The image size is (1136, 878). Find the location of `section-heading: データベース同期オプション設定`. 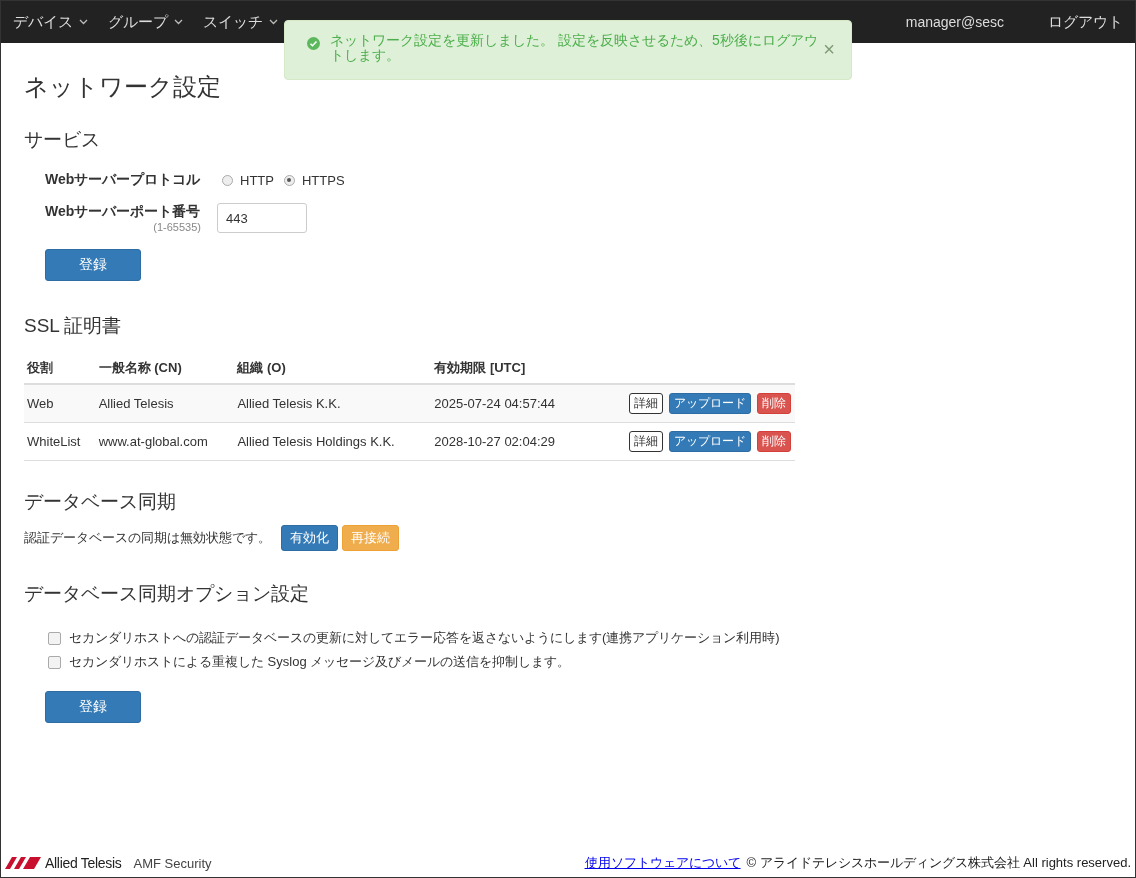

section-heading: データベース同期オプション設定 is located at coordinates (167, 594).